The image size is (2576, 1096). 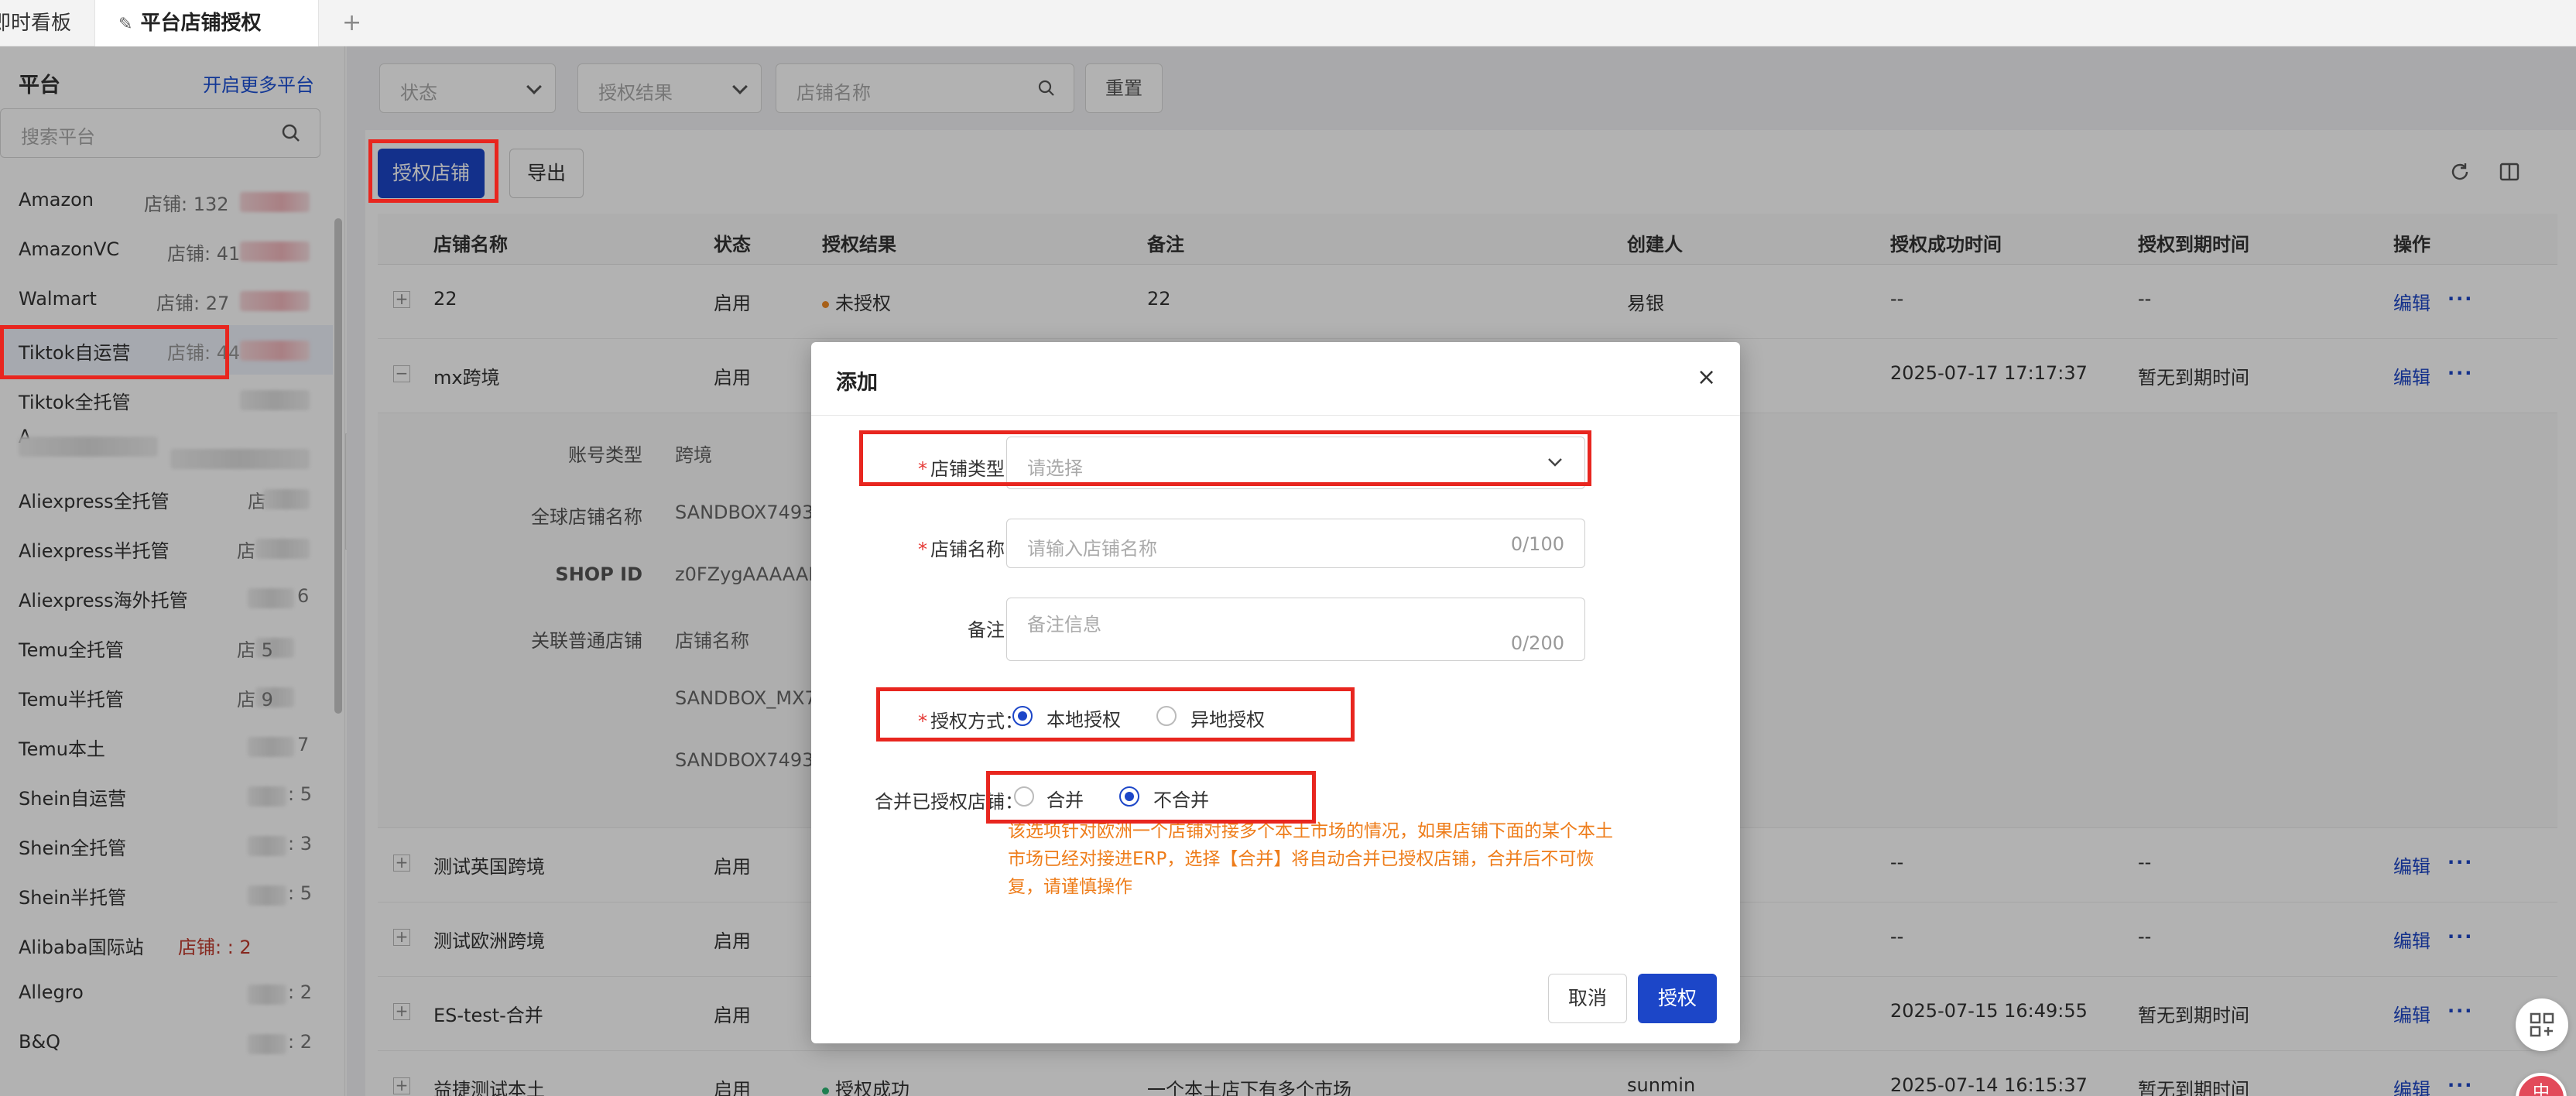 What do you see at coordinates (47, 23) in the screenshot?
I see `tab-dashboard: 即时看板` at bounding box center [47, 23].